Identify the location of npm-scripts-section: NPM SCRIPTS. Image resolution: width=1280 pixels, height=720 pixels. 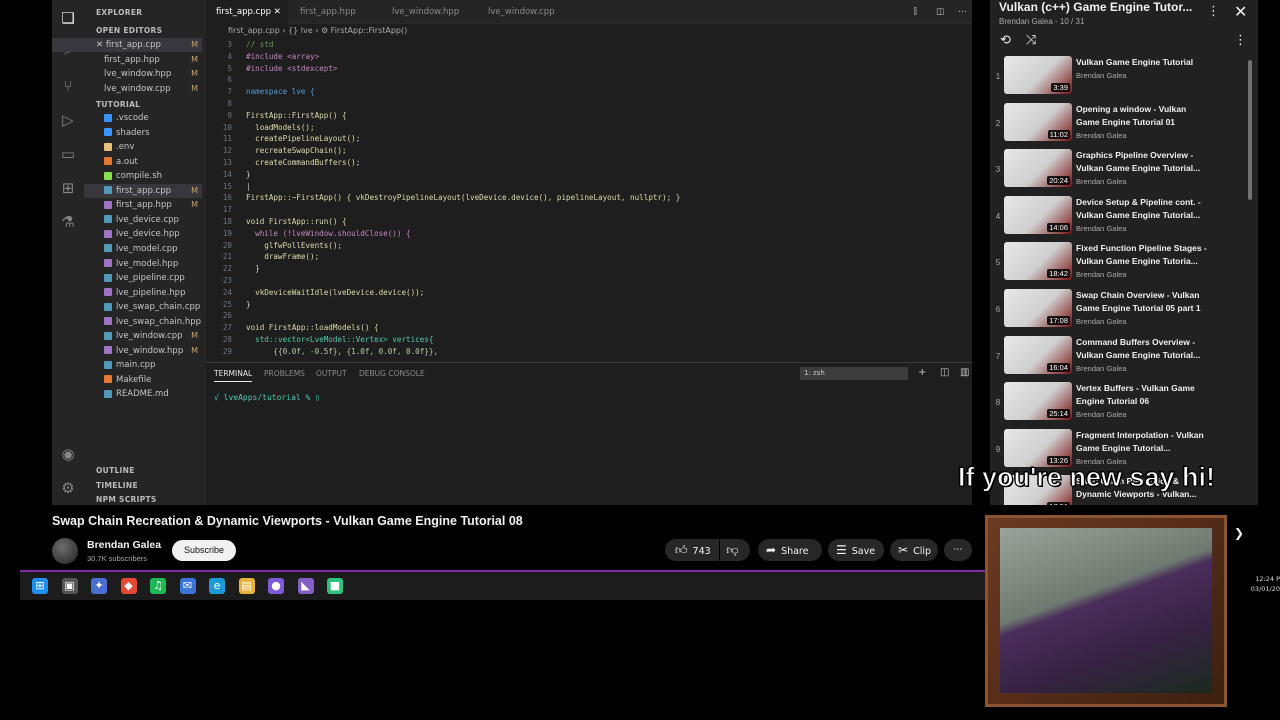
(126, 499).